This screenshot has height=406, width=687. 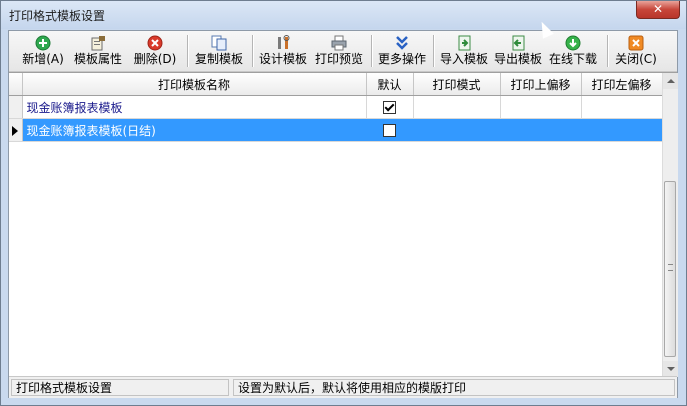 I want to click on template-props-button: 模板属性, so click(x=98, y=51).